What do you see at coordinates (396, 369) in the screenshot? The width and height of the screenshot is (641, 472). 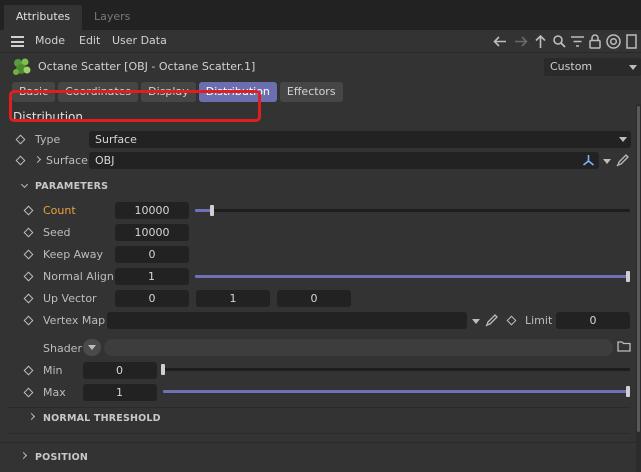 I see `min-slider` at bounding box center [396, 369].